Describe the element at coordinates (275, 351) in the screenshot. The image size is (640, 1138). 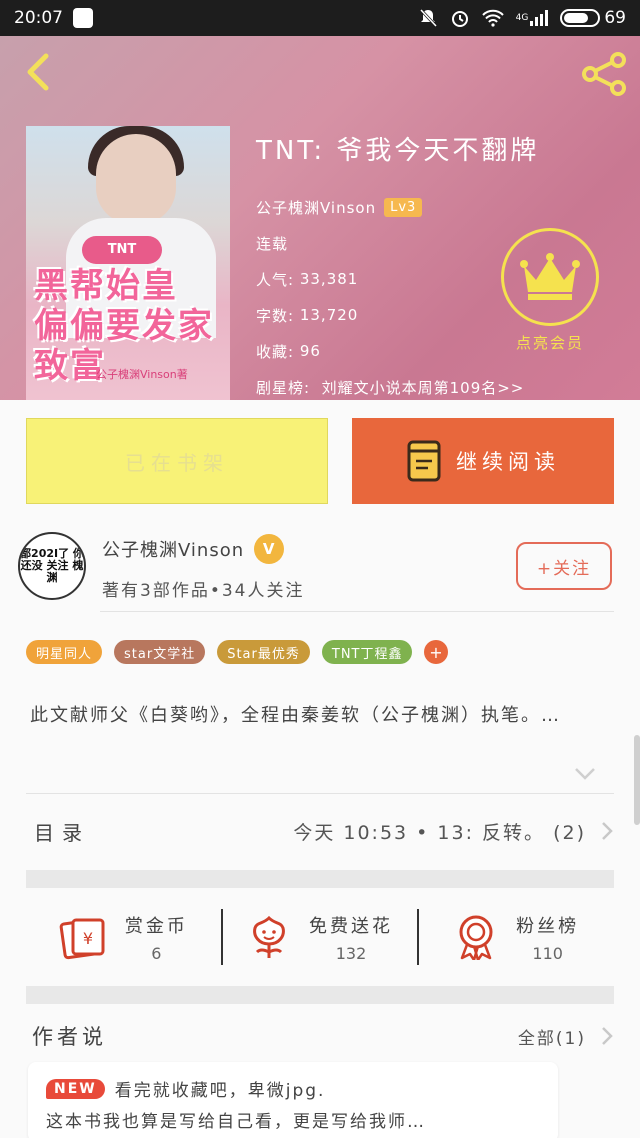
I see `favorites-label: 收藏:` at that location.